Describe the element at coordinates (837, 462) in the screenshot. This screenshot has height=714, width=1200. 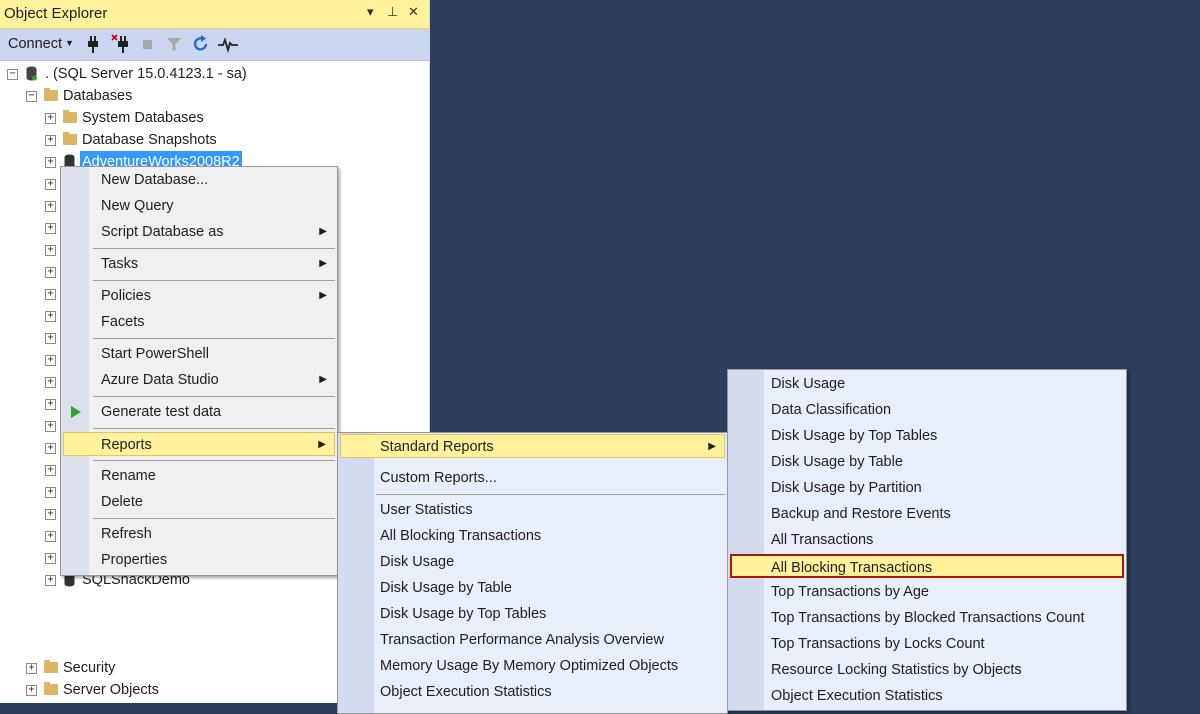
I see `menu-item-label: Disk Usage by Table` at that location.